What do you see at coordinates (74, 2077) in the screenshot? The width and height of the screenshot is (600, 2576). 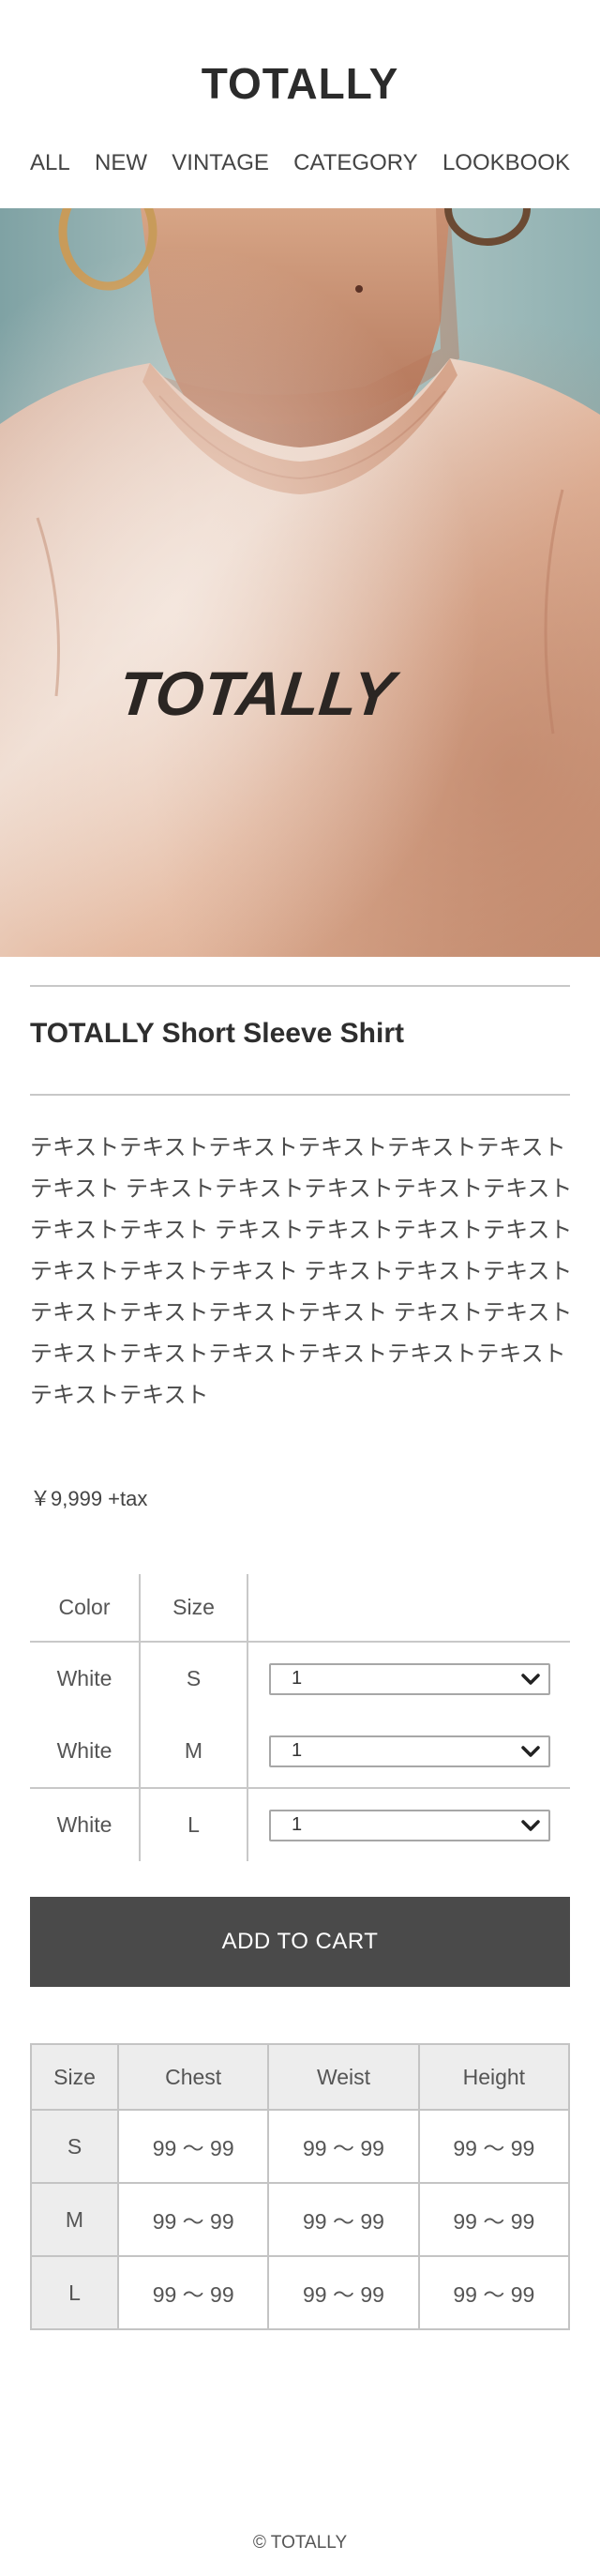 I see `size-chart-header: Size` at bounding box center [74, 2077].